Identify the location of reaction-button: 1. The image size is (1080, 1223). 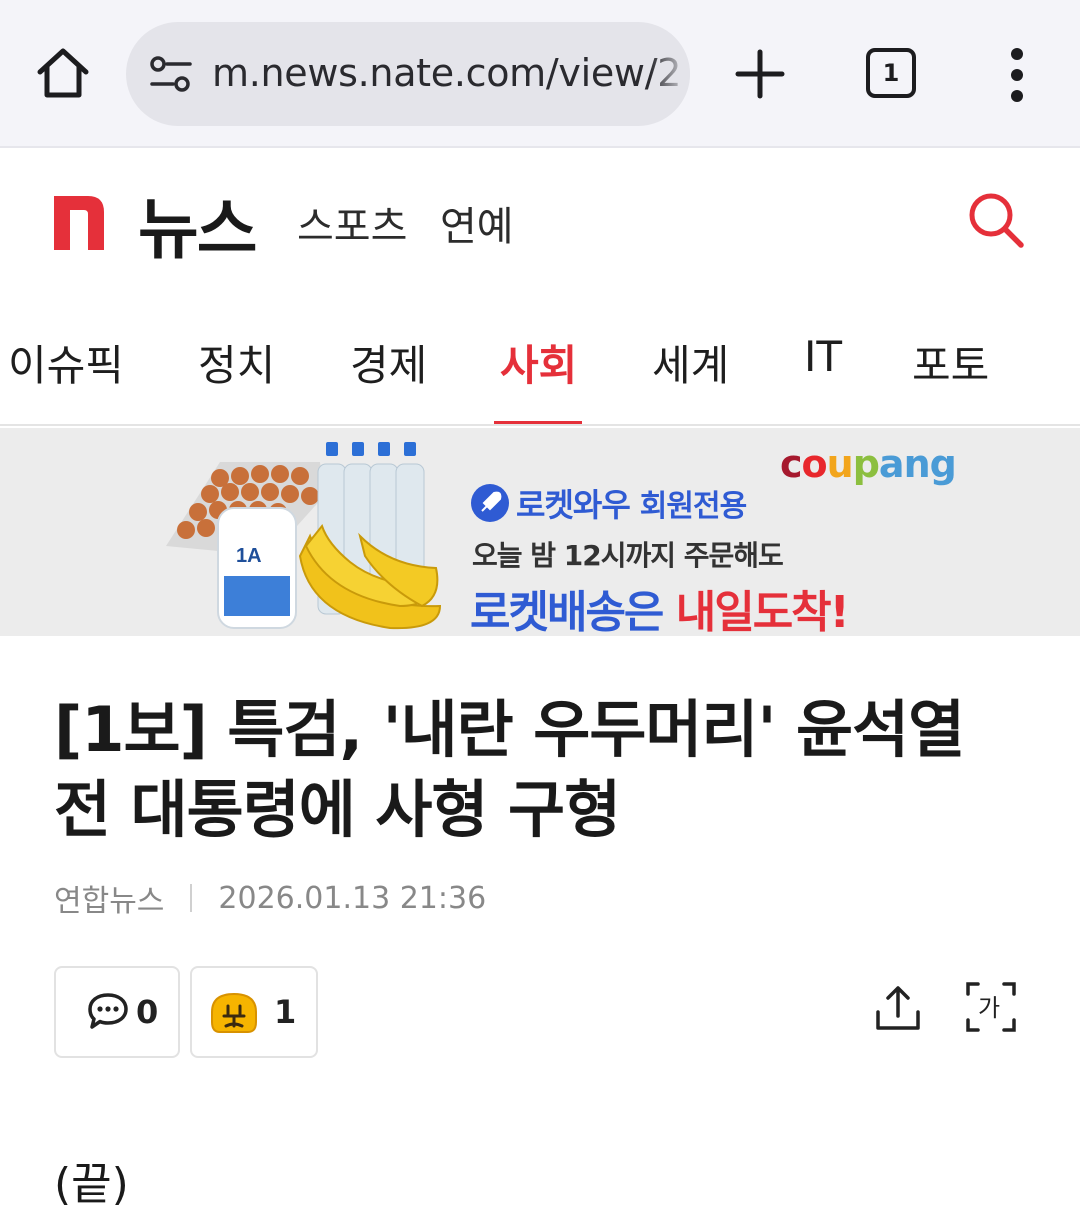
(254, 1012).